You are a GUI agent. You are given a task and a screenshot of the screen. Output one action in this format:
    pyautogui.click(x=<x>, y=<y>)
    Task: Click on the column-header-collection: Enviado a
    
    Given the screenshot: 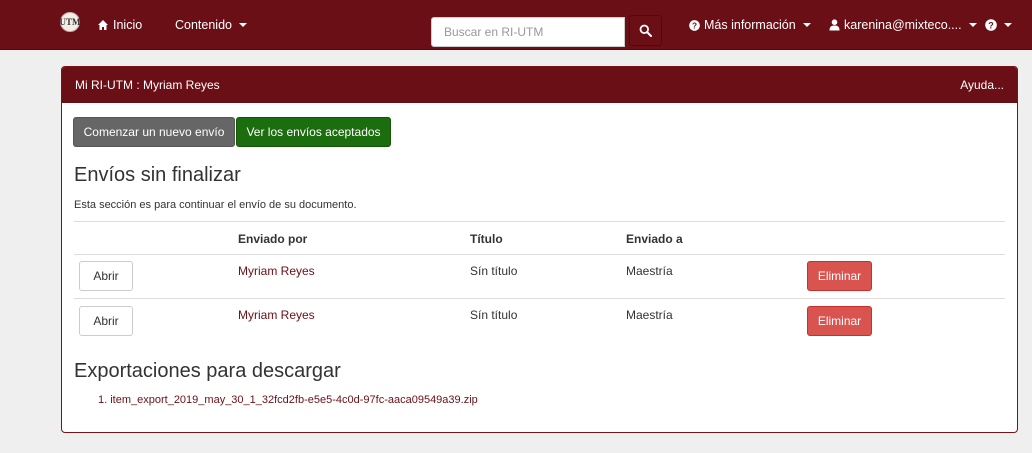 What is the action you would take?
    pyautogui.click(x=654, y=239)
    